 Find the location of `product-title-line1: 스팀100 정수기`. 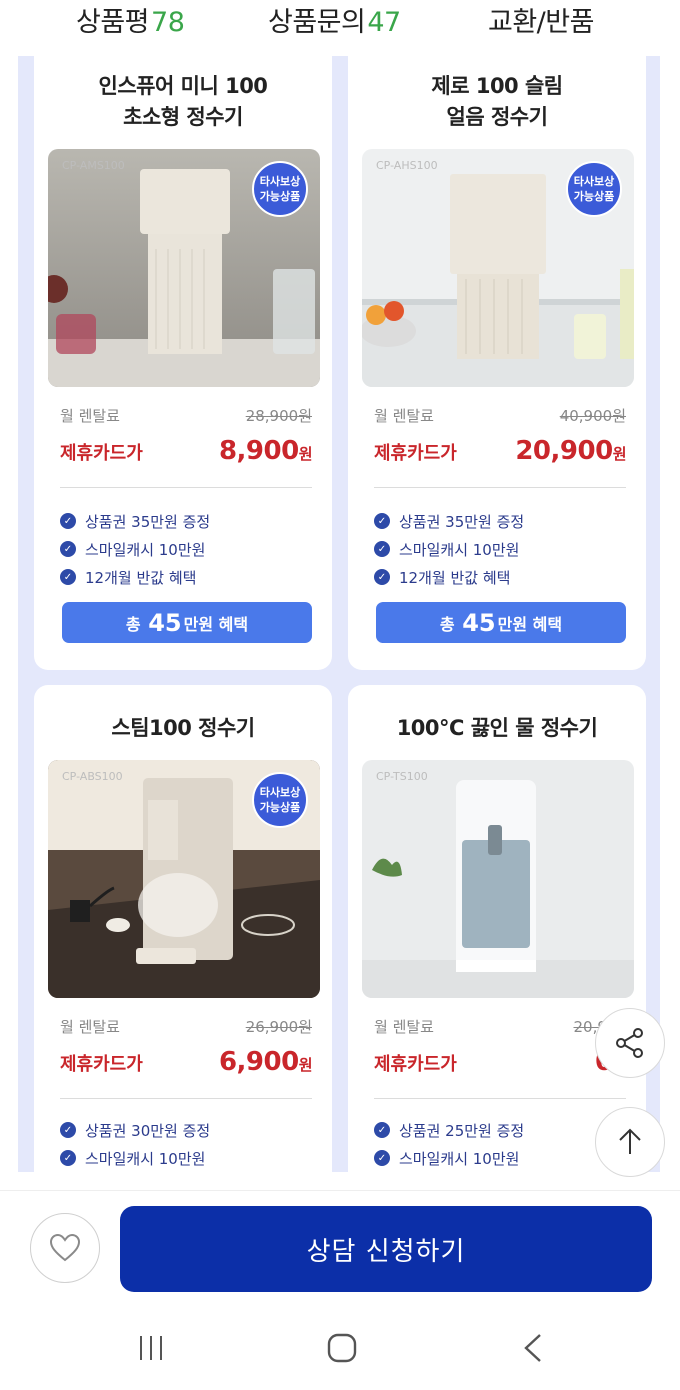

product-title-line1: 스팀100 정수기 is located at coordinates (183, 728).